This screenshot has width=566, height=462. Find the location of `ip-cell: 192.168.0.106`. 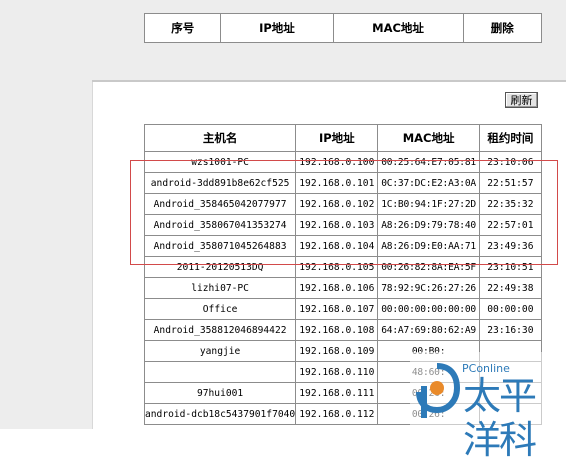

ip-cell: 192.168.0.106 is located at coordinates (337, 288).